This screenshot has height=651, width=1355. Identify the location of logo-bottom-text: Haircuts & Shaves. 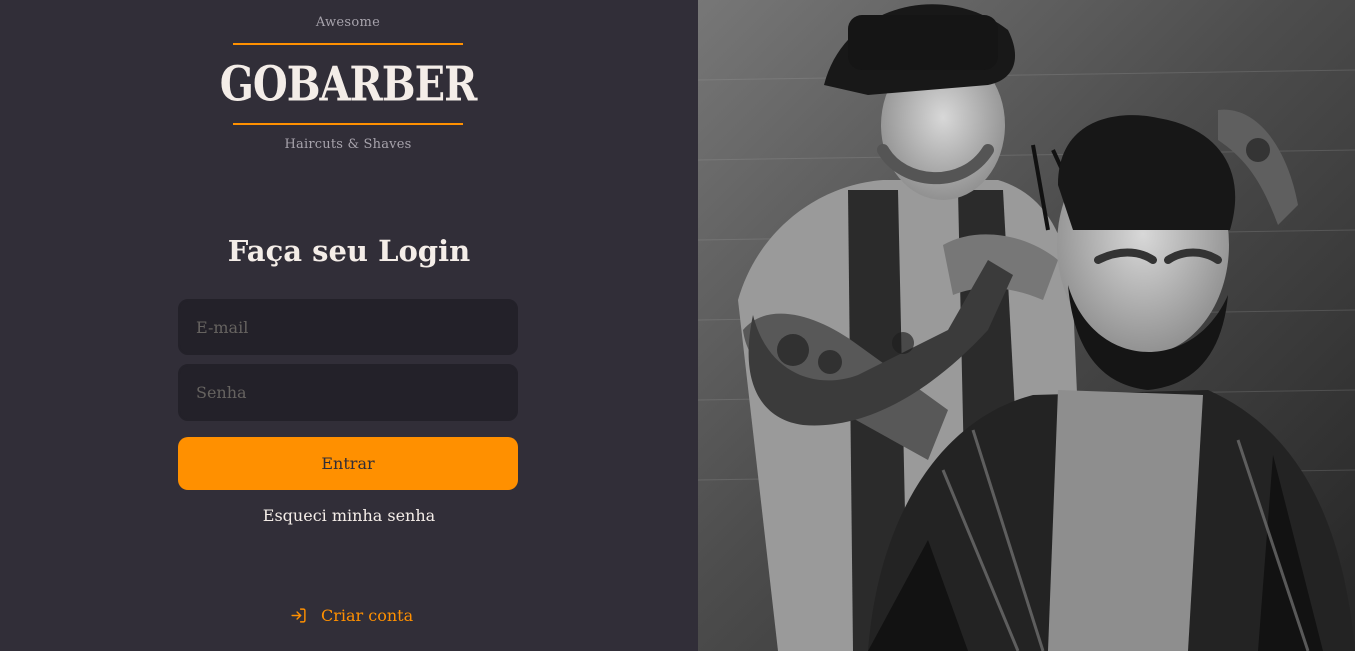
(348, 144).